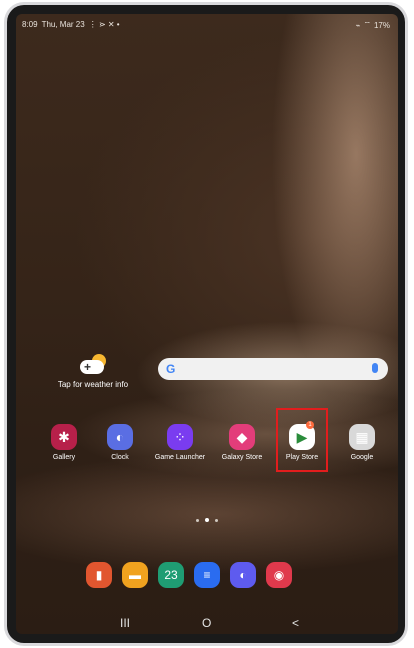  I want to click on app-galaxy-store: ◆ Galaxy Store, so click(242, 442).